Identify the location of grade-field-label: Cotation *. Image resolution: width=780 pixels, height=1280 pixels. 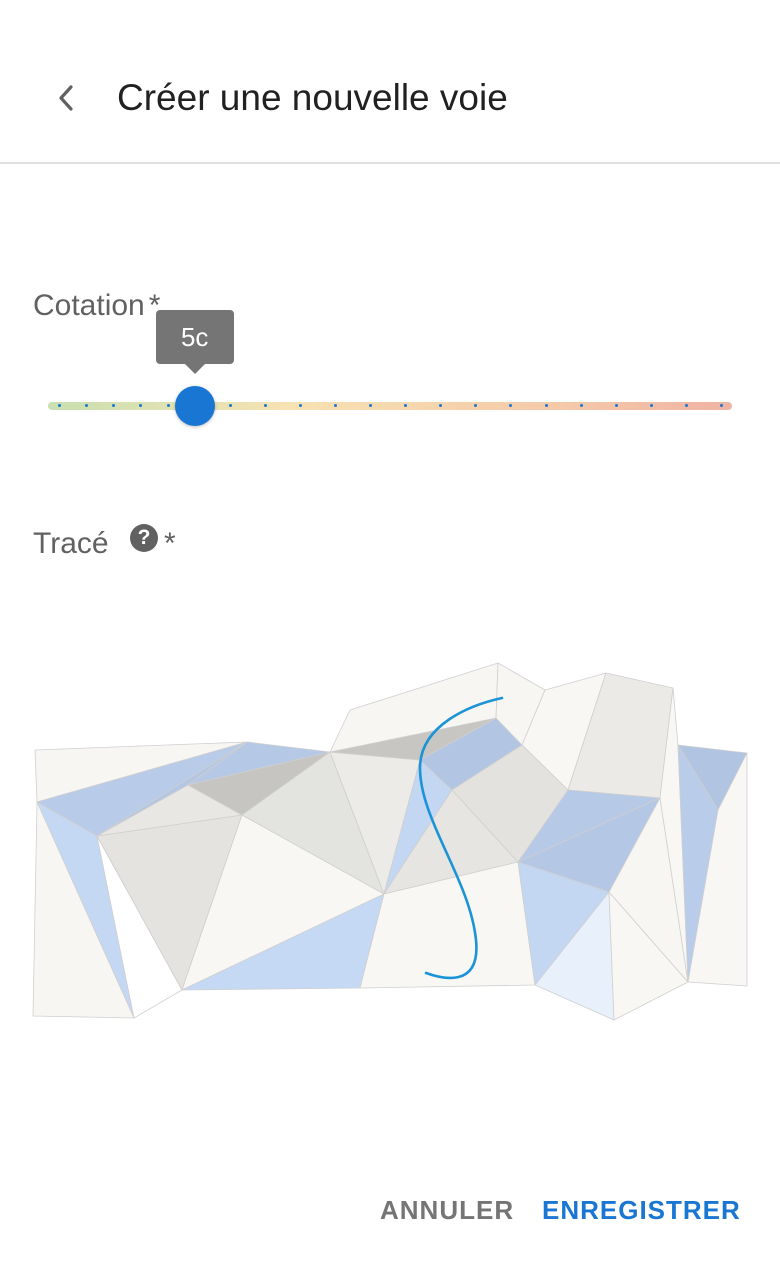
(96, 306).